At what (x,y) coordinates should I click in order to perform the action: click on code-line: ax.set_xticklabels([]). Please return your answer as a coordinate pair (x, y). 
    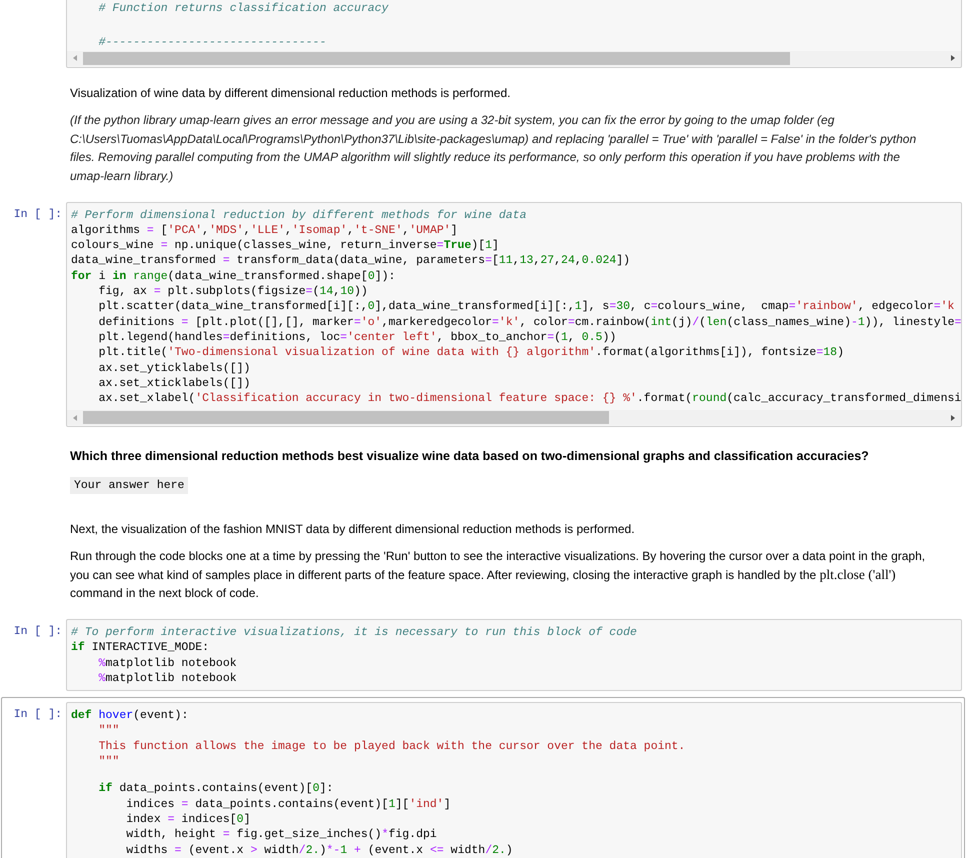
    Looking at the image, I should click on (175, 384).